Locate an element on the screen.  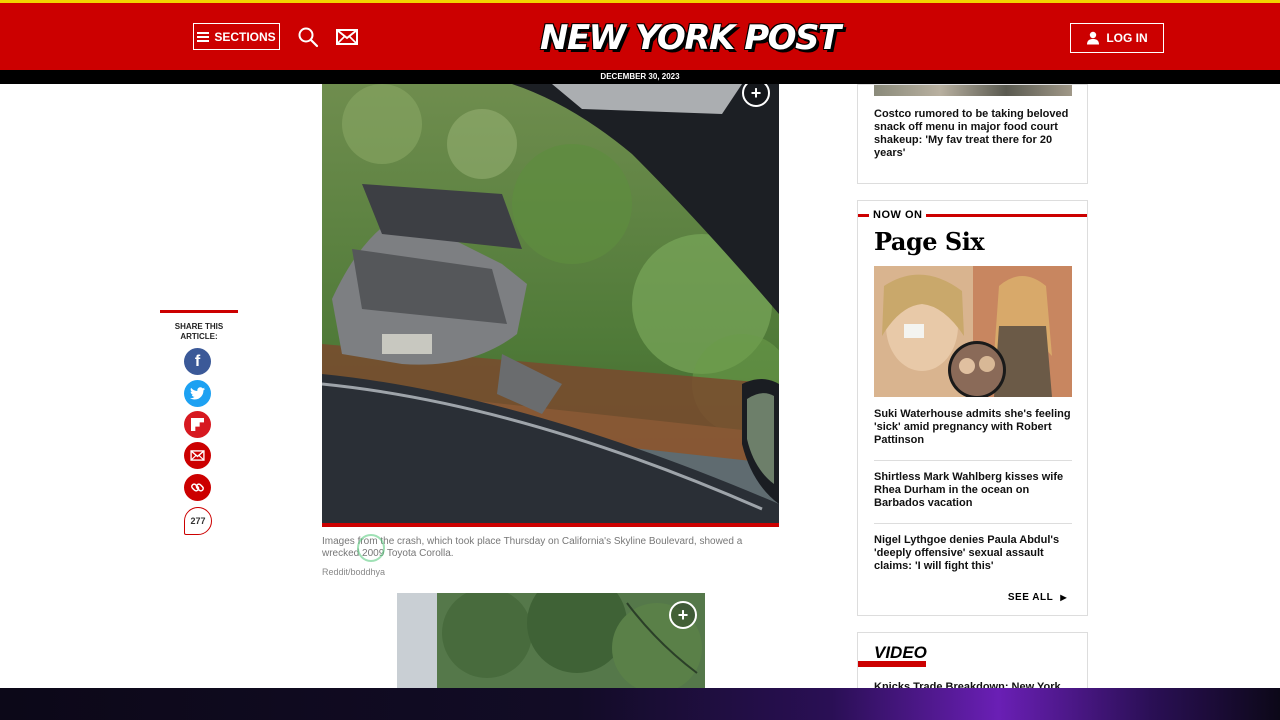
share-divider is located at coordinates (199, 311).